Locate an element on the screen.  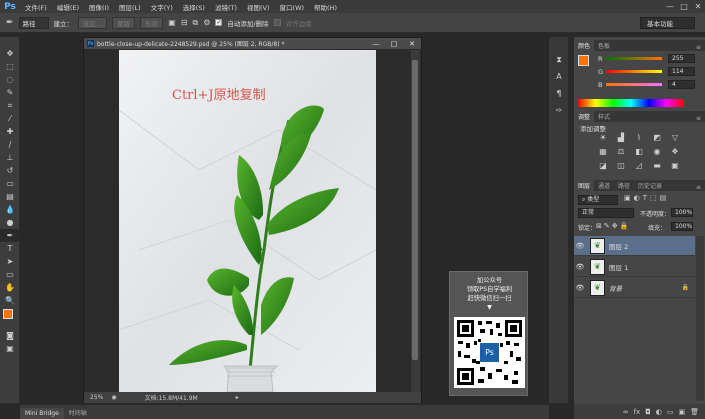
selective-color-icon: ▣ is located at coordinates (675, 166).